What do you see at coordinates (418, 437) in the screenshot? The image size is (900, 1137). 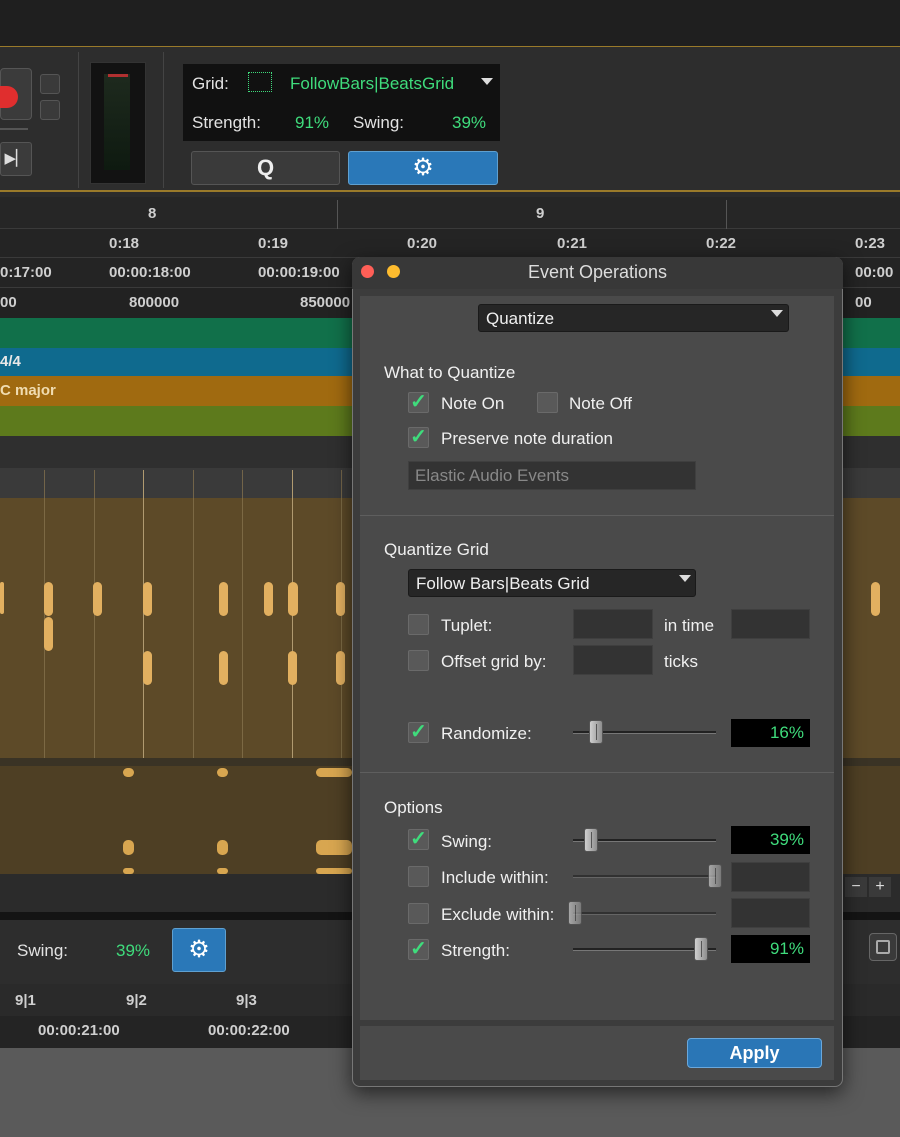 I see `preserve-duration-checkbox: ✓` at bounding box center [418, 437].